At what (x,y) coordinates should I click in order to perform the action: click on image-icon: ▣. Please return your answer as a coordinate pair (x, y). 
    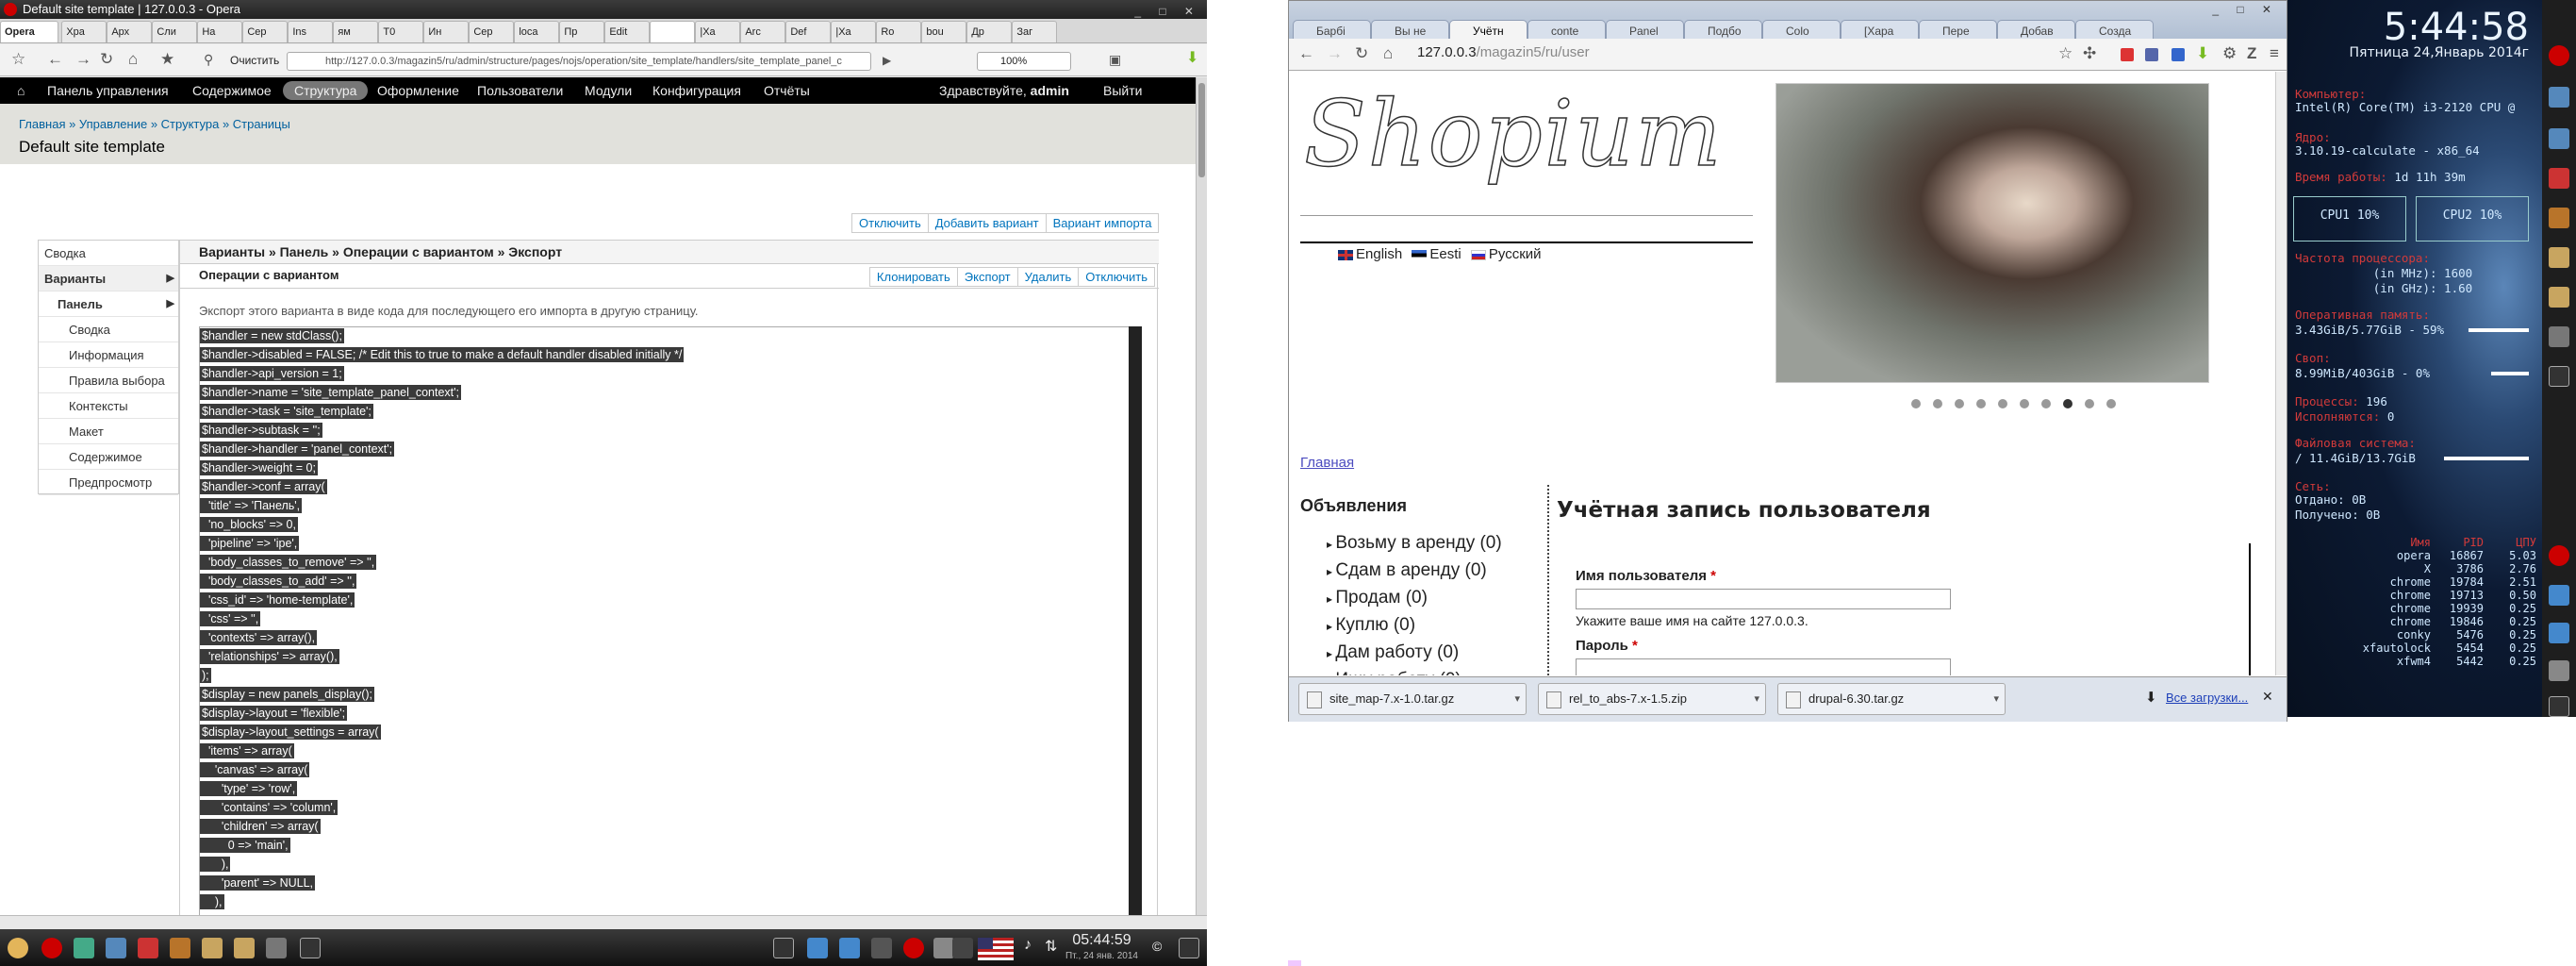
    Looking at the image, I should click on (1115, 60).